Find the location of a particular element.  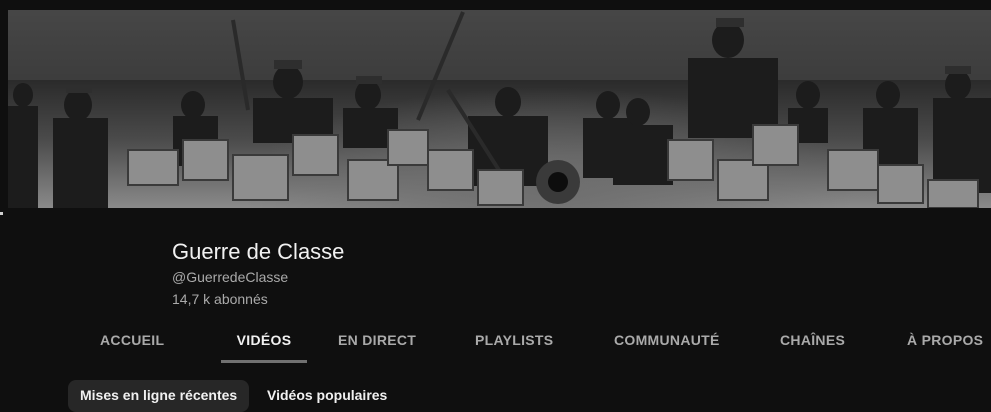

tab-videos: VIDÉOS is located at coordinates (264, 341).